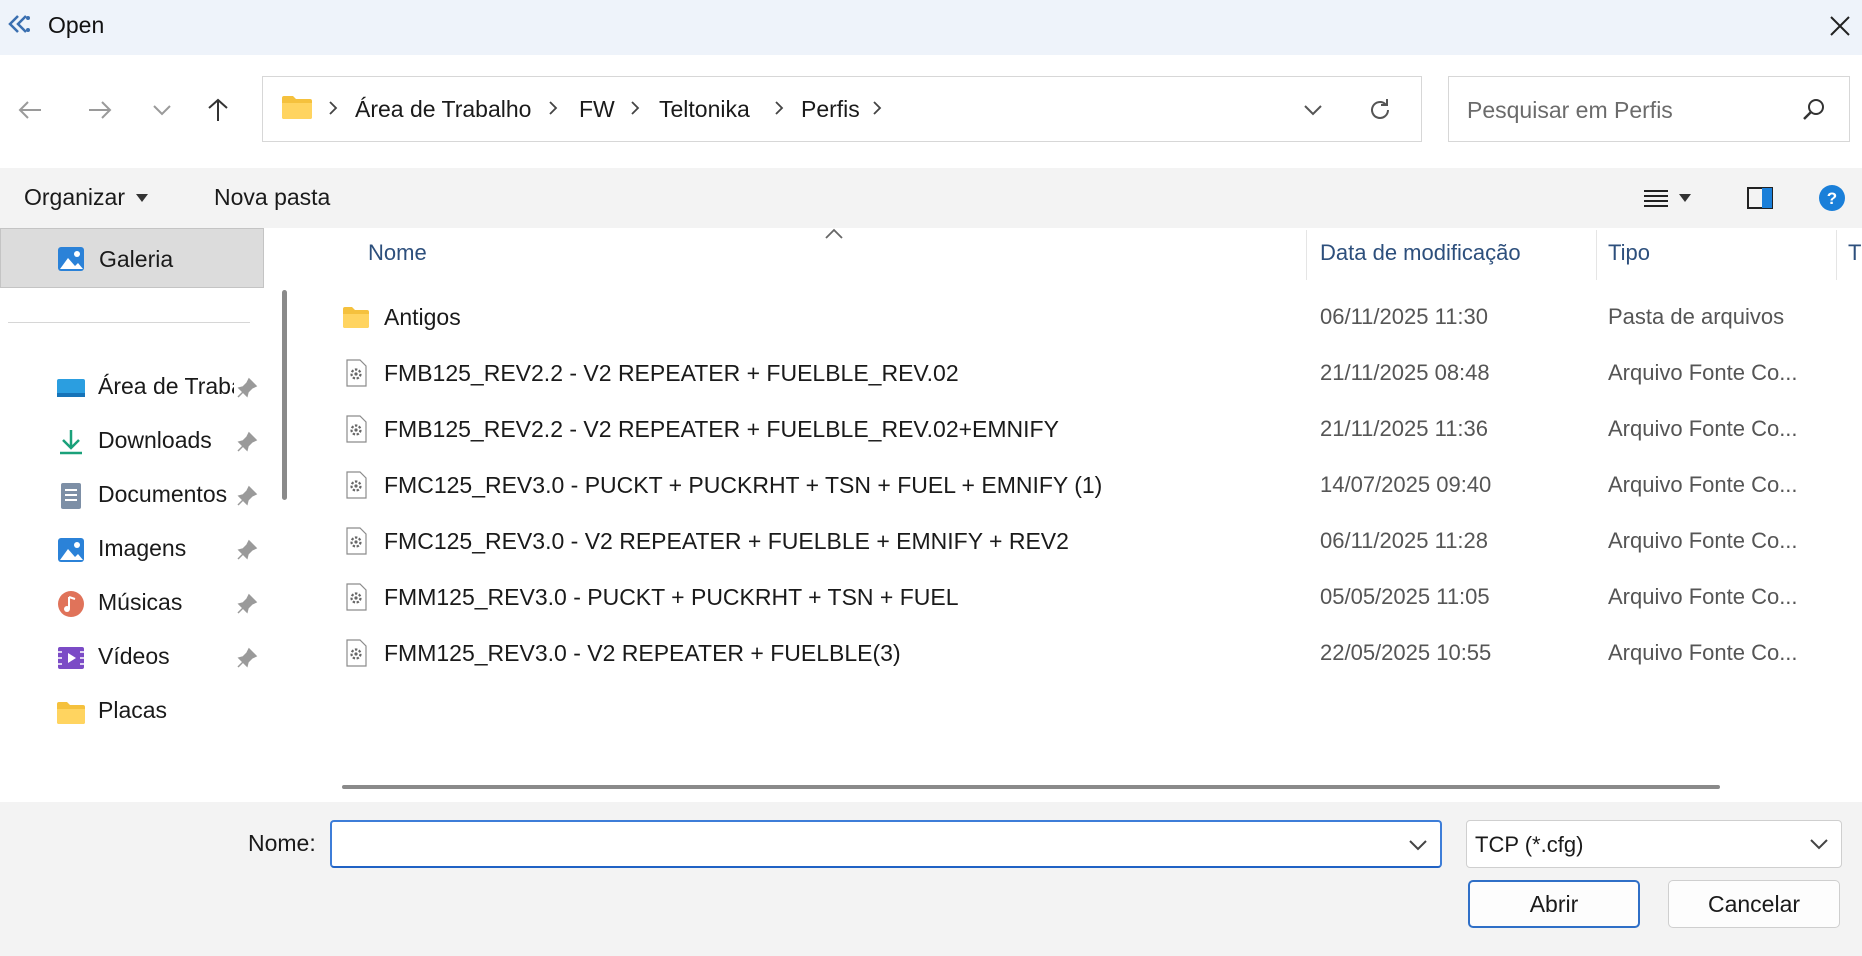 This screenshot has width=1862, height=956. What do you see at coordinates (704, 109) in the screenshot?
I see `breadcrumb-item: Teltonika` at bounding box center [704, 109].